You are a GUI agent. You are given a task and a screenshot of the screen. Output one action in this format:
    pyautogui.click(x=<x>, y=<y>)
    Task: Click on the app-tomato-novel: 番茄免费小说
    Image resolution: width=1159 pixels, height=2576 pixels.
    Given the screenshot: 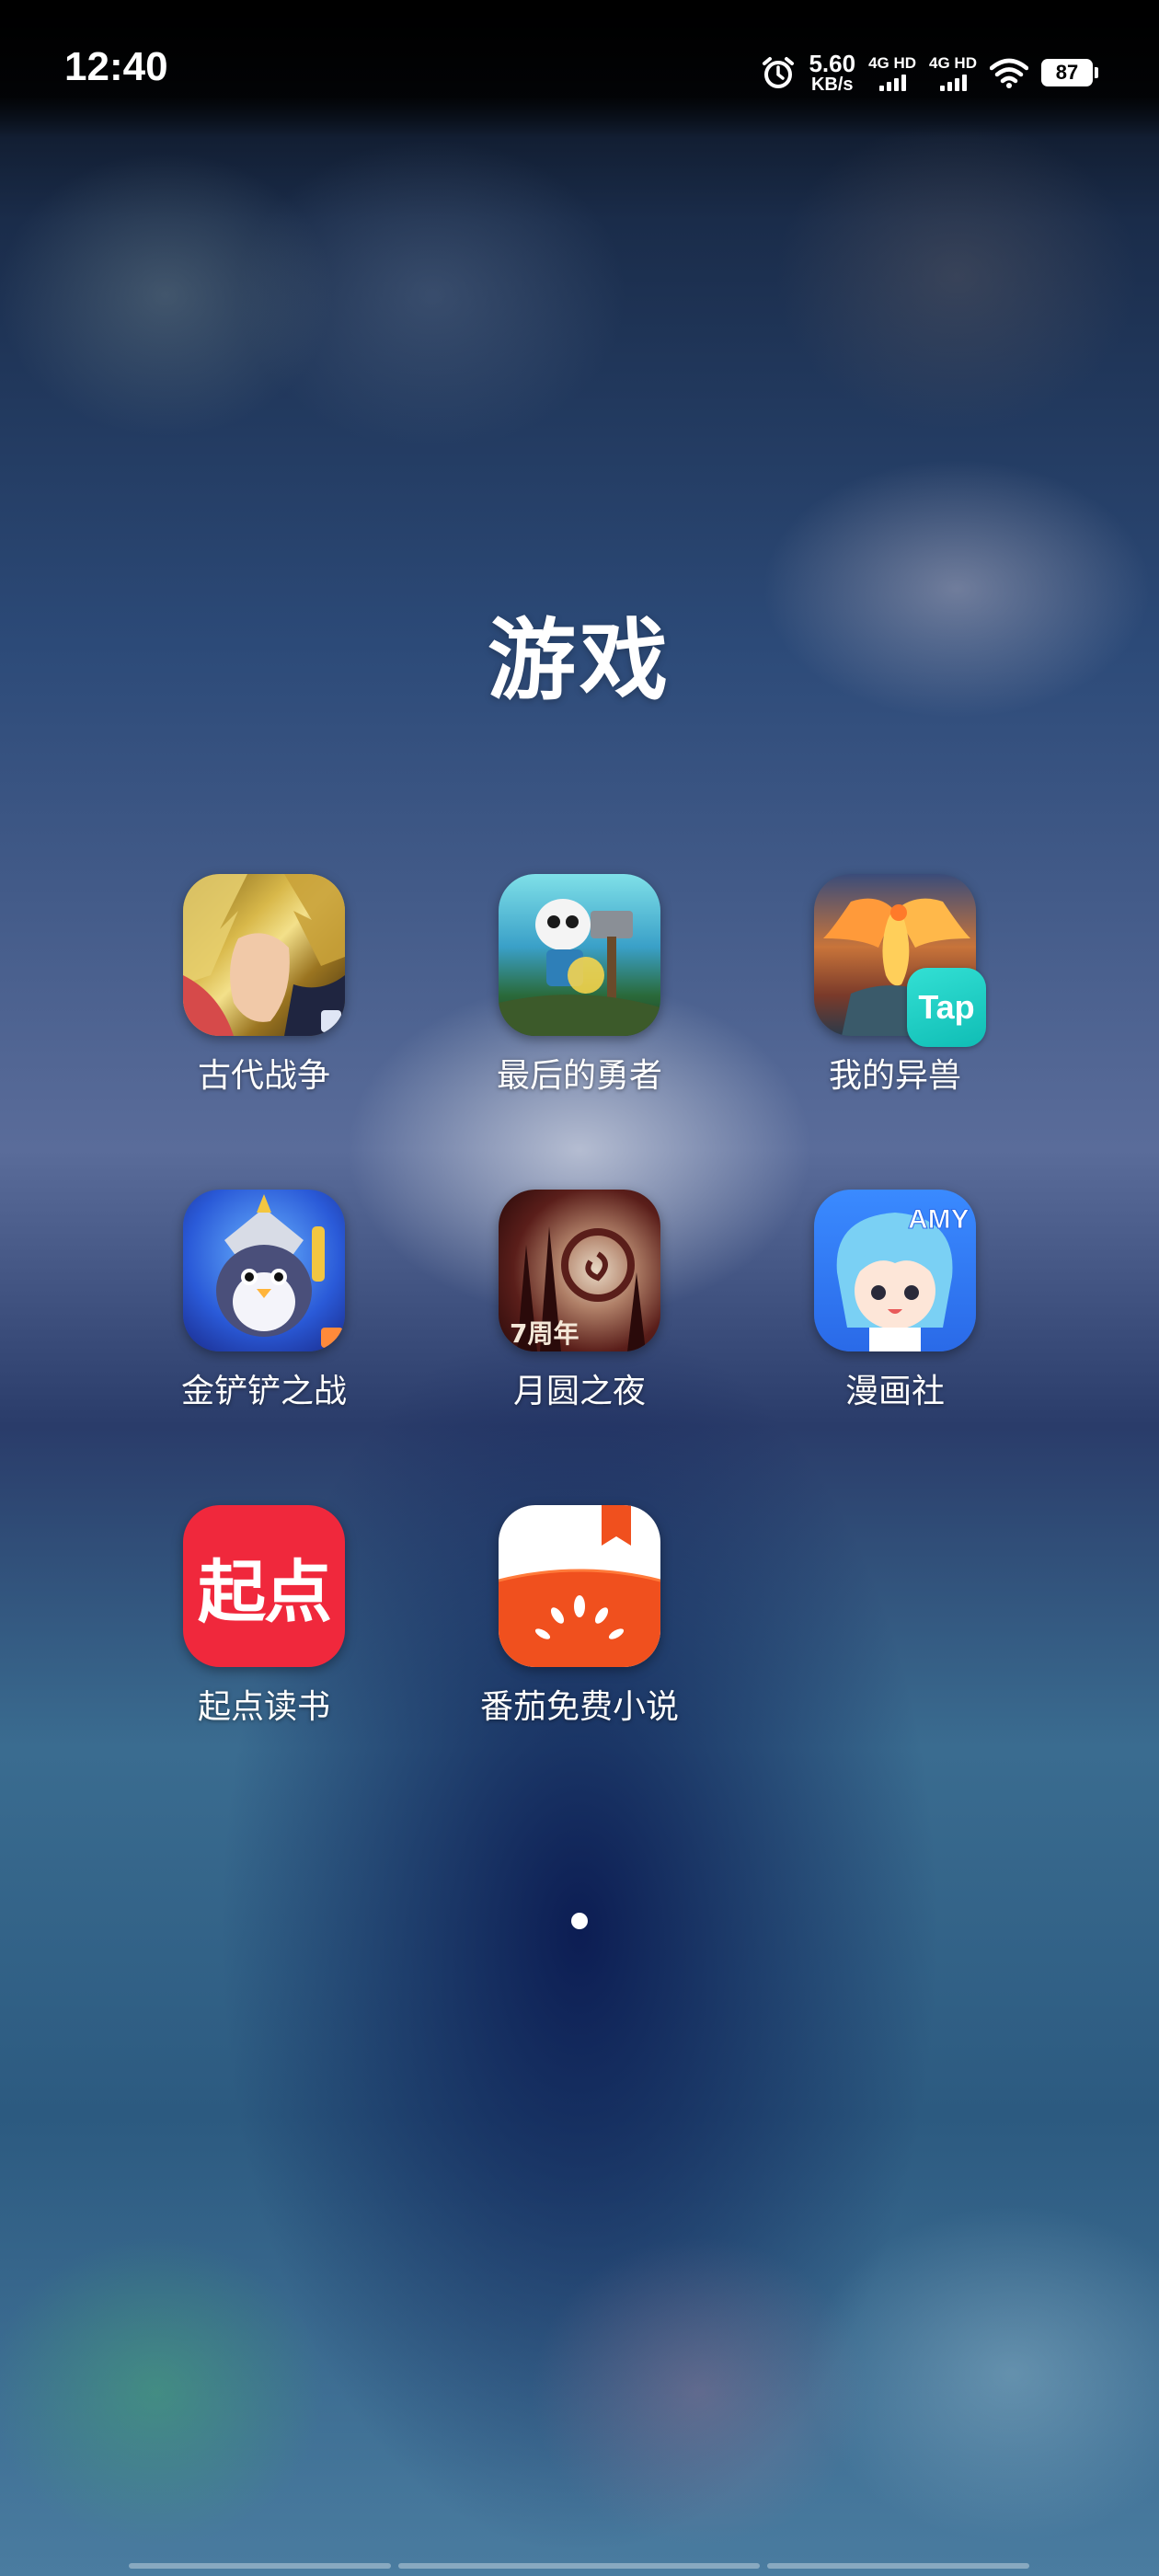 What is the action you would take?
    pyautogui.click(x=579, y=1620)
    